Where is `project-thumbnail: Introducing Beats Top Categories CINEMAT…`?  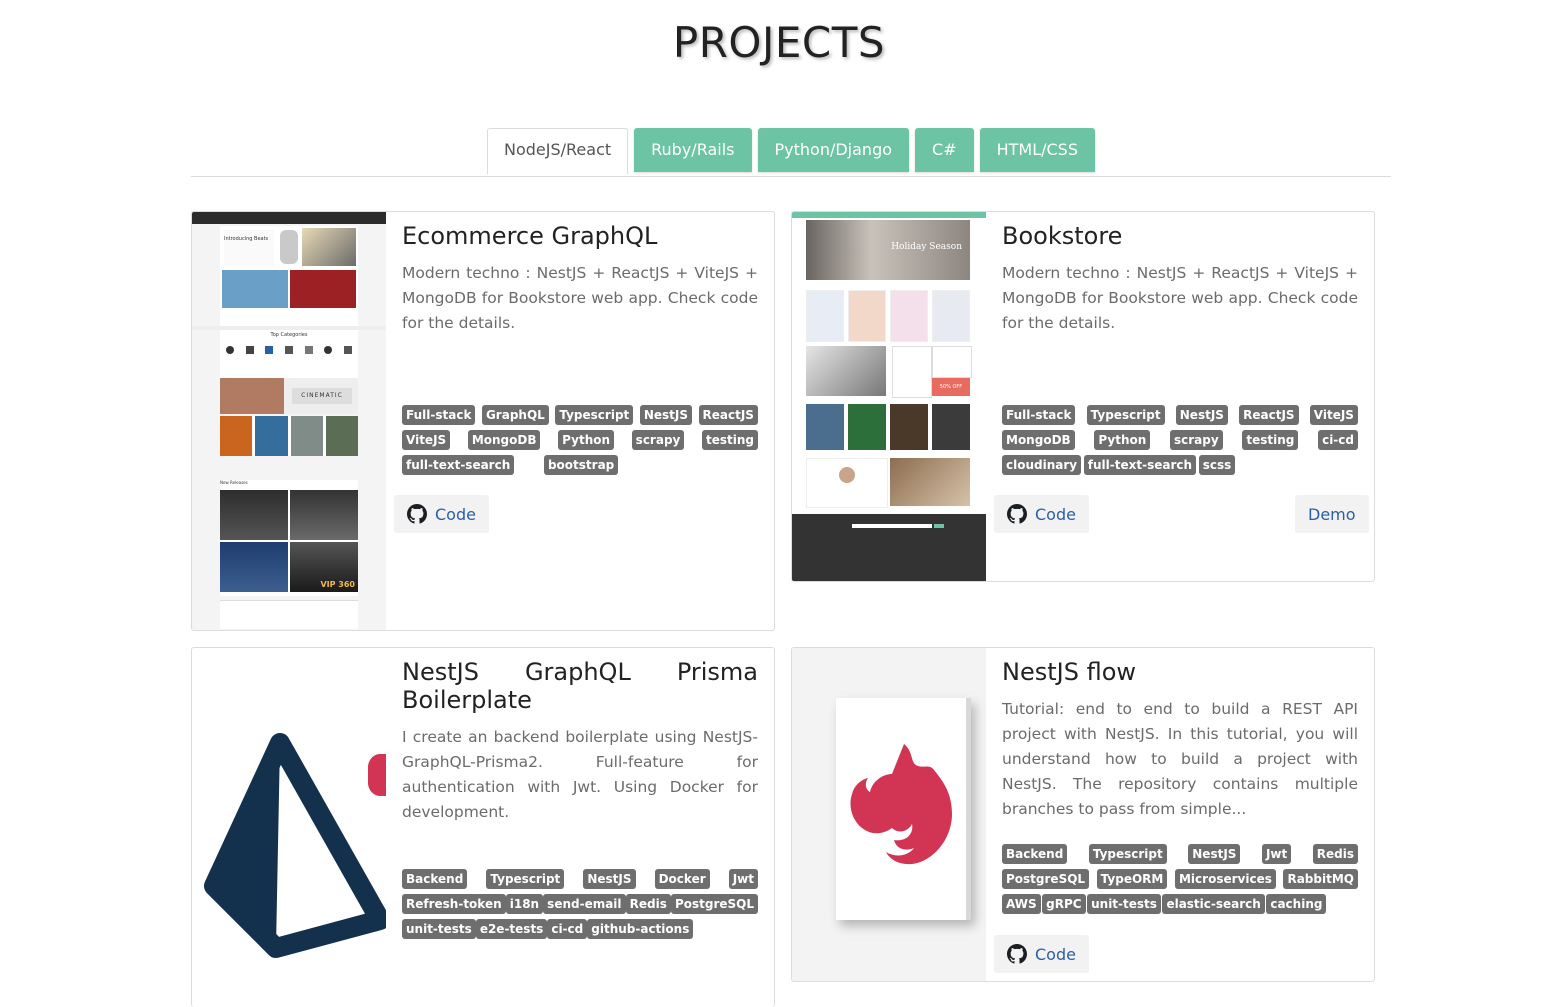
project-thumbnail: Introducing Beats Top Categories CINEMAT… is located at coordinates (289, 421).